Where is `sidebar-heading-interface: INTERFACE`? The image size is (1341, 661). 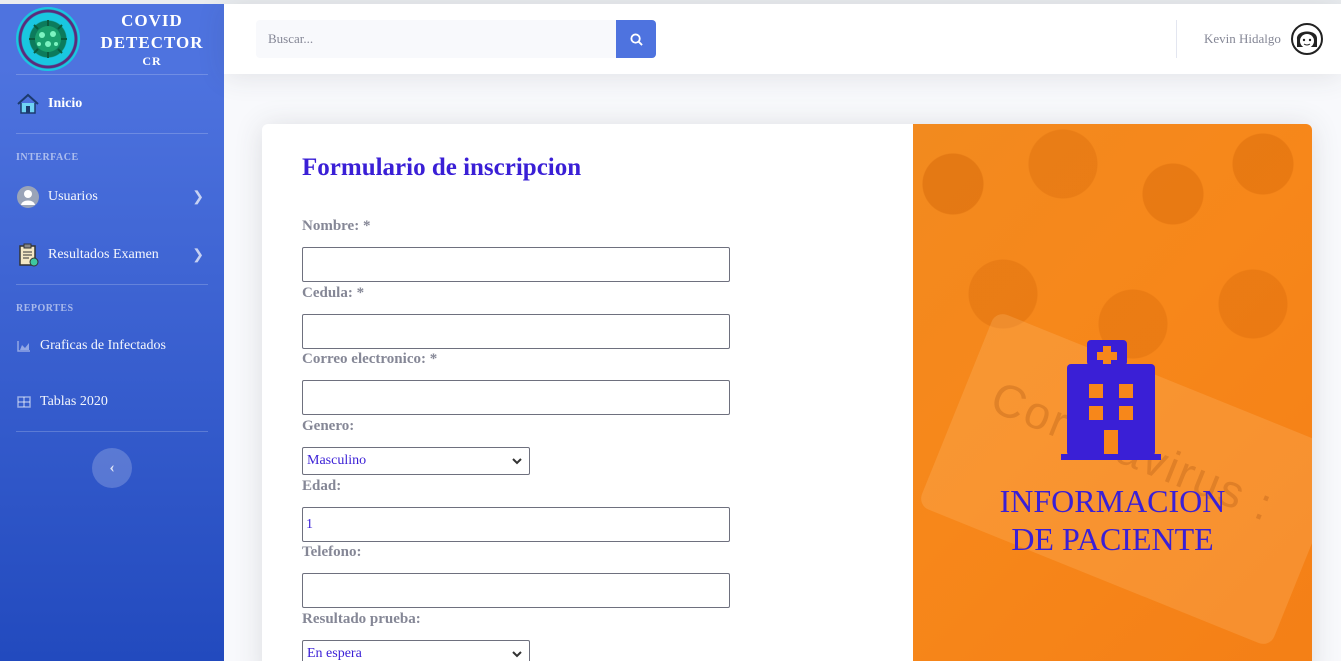 sidebar-heading-interface: INTERFACE is located at coordinates (47, 157).